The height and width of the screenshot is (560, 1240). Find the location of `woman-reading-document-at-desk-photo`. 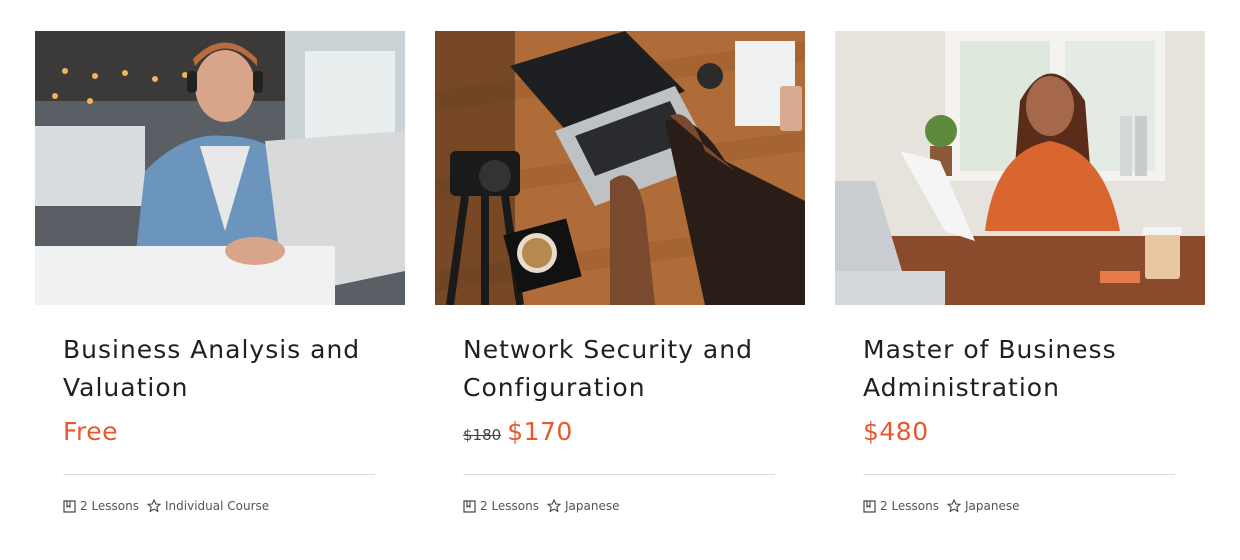

woman-reading-document-at-desk-photo is located at coordinates (1020, 168).